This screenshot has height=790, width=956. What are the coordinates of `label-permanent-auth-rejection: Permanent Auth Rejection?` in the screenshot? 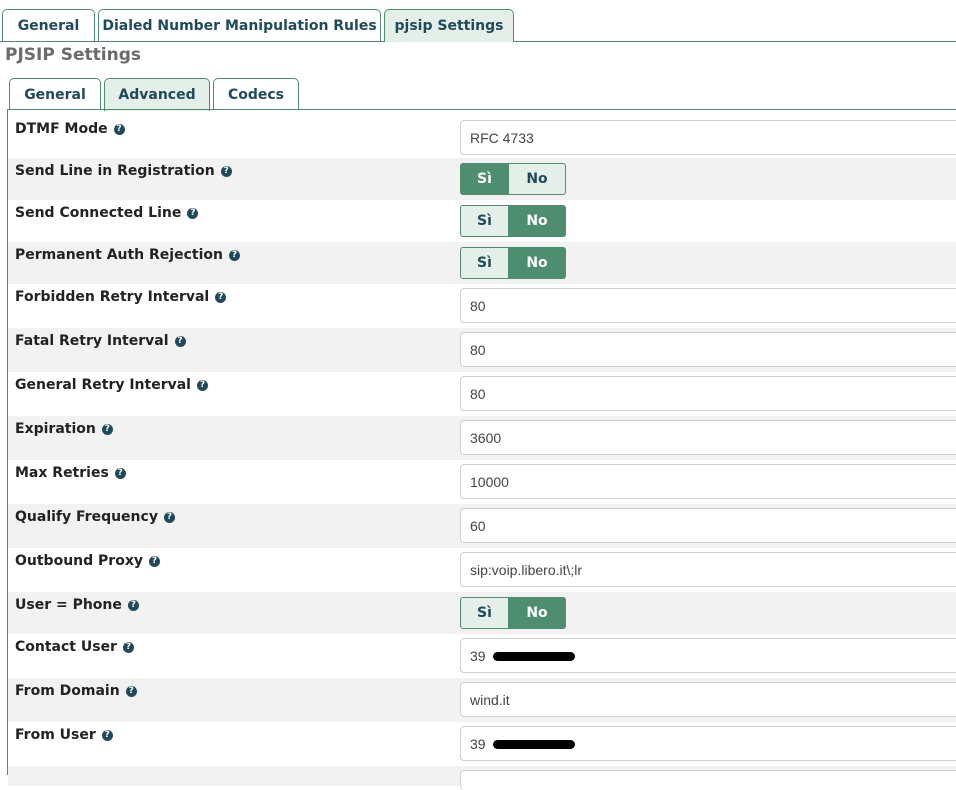 It's located at (127, 255).